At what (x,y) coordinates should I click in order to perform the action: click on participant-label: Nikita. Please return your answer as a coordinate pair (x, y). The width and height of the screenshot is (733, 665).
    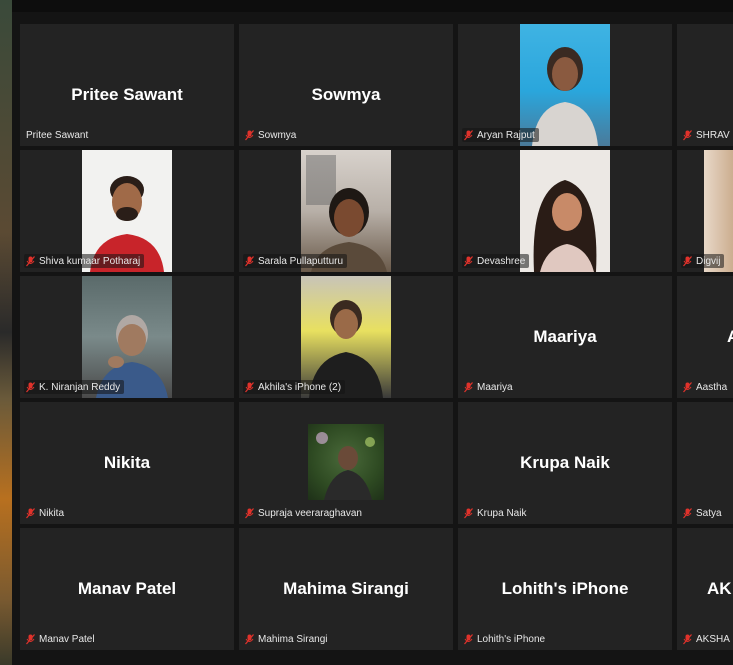
    Looking at the image, I should click on (46, 513).